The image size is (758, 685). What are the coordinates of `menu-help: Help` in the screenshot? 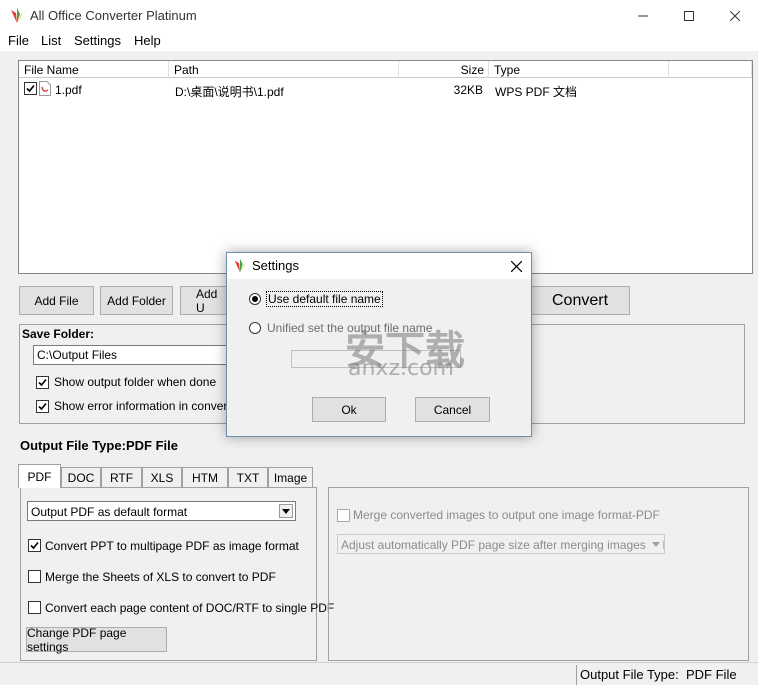 It's located at (147, 40).